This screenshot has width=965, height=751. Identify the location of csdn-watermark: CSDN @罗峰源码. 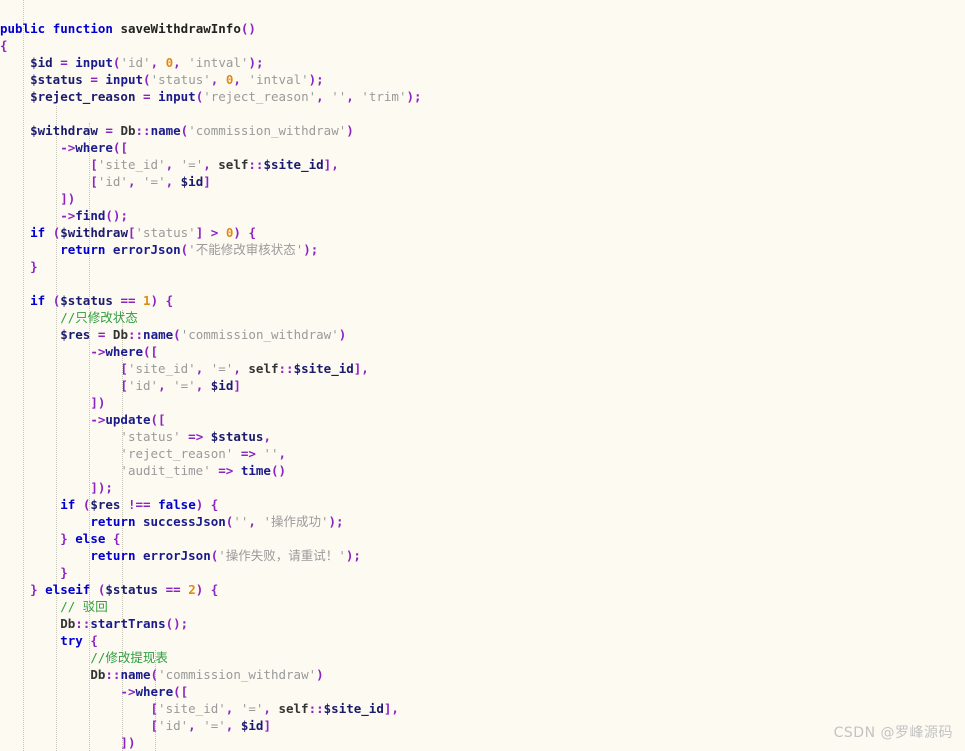
(893, 733).